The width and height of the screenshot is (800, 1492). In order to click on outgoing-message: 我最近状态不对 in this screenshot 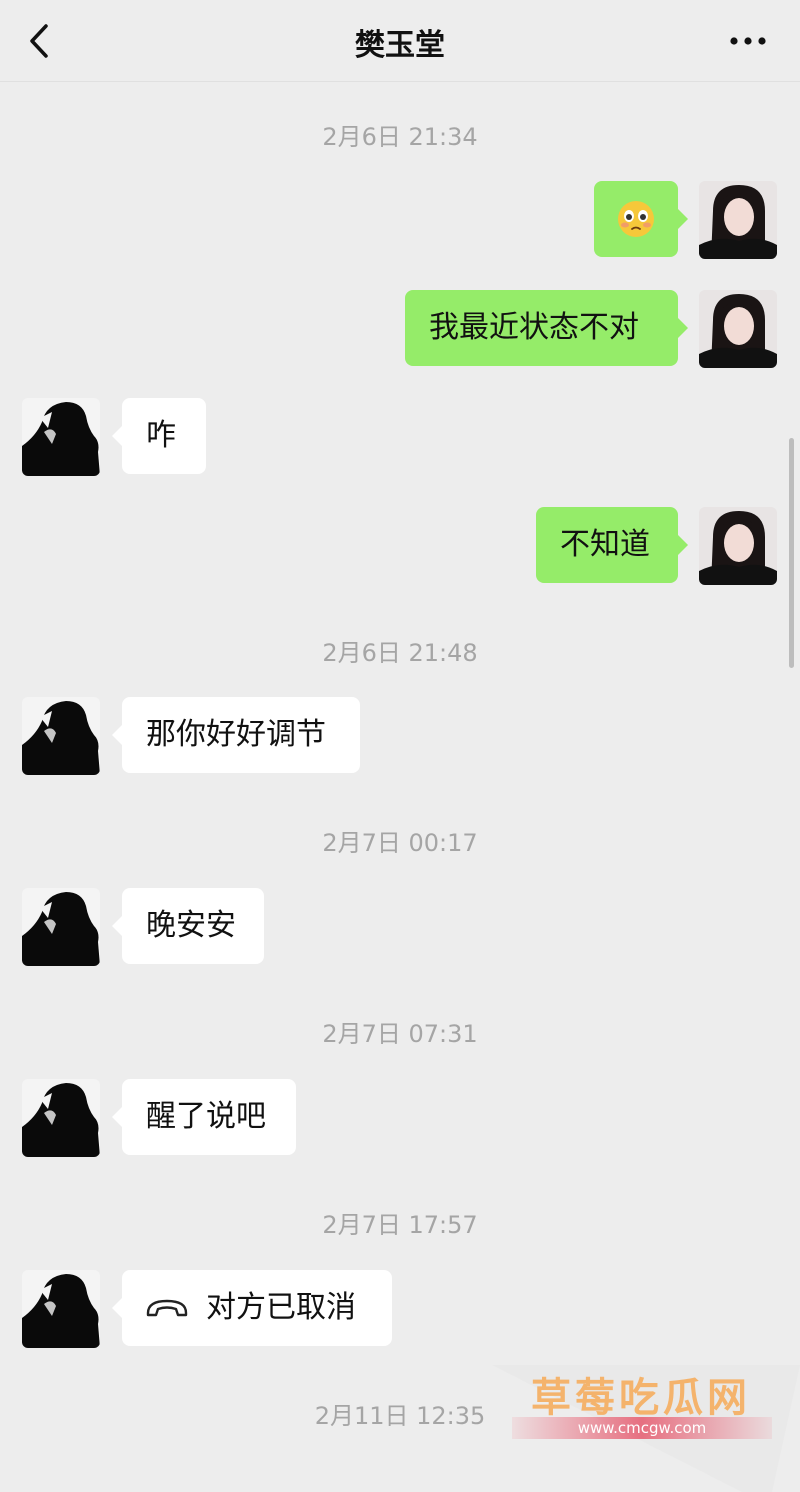, I will do `click(546, 328)`.